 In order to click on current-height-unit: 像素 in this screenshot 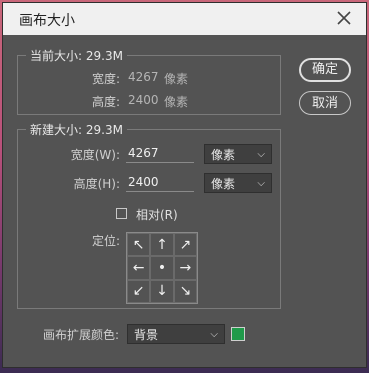, I will do `click(176, 102)`.